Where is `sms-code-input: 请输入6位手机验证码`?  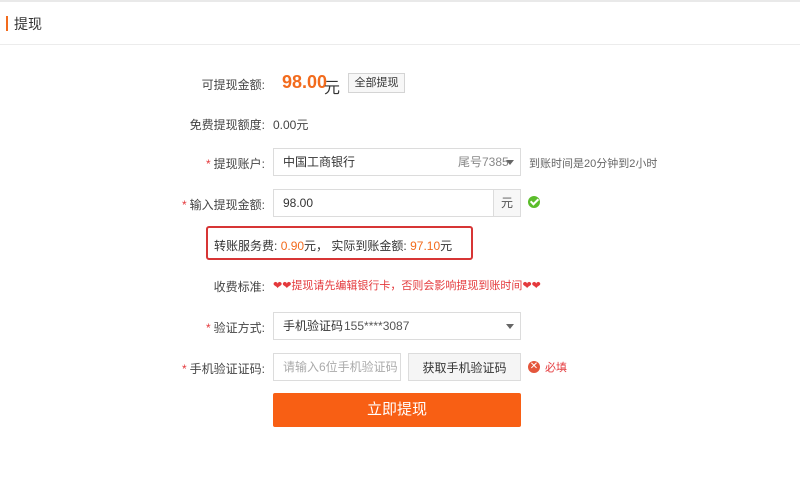
sms-code-input: 请输入6位手机验证码 is located at coordinates (337, 367).